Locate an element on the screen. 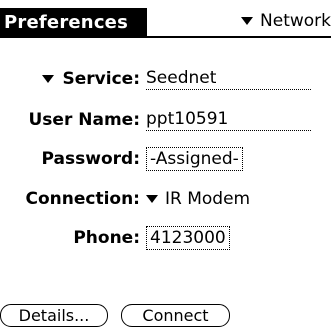 The width and height of the screenshot is (331, 327). password-label: Password: is located at coordinates (90, 159).